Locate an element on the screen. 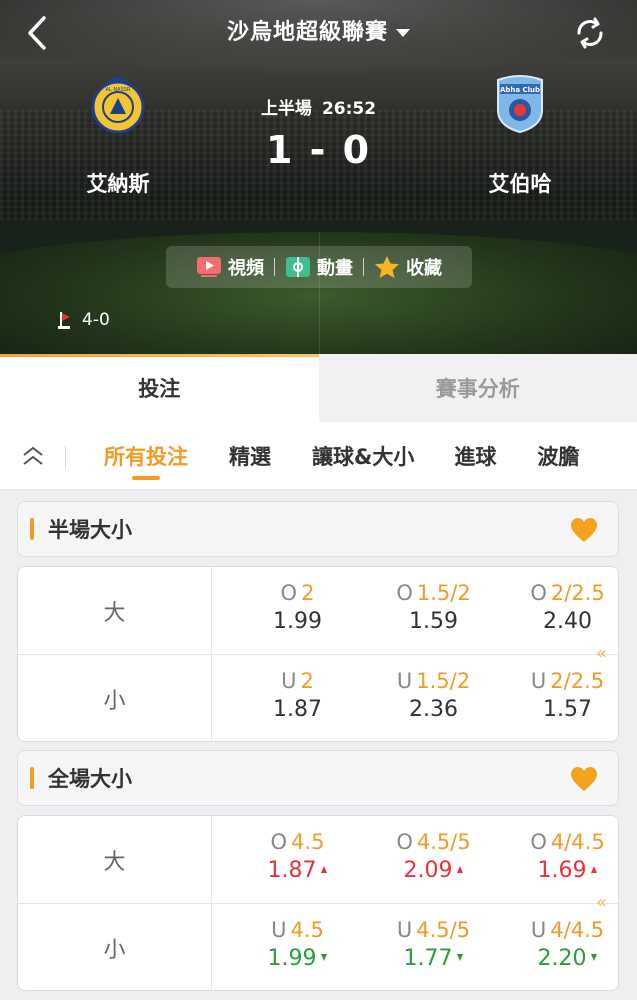 This screenshot has height=1000, width=637. odds-value: 1.99 is located at coordinates (297, 959).